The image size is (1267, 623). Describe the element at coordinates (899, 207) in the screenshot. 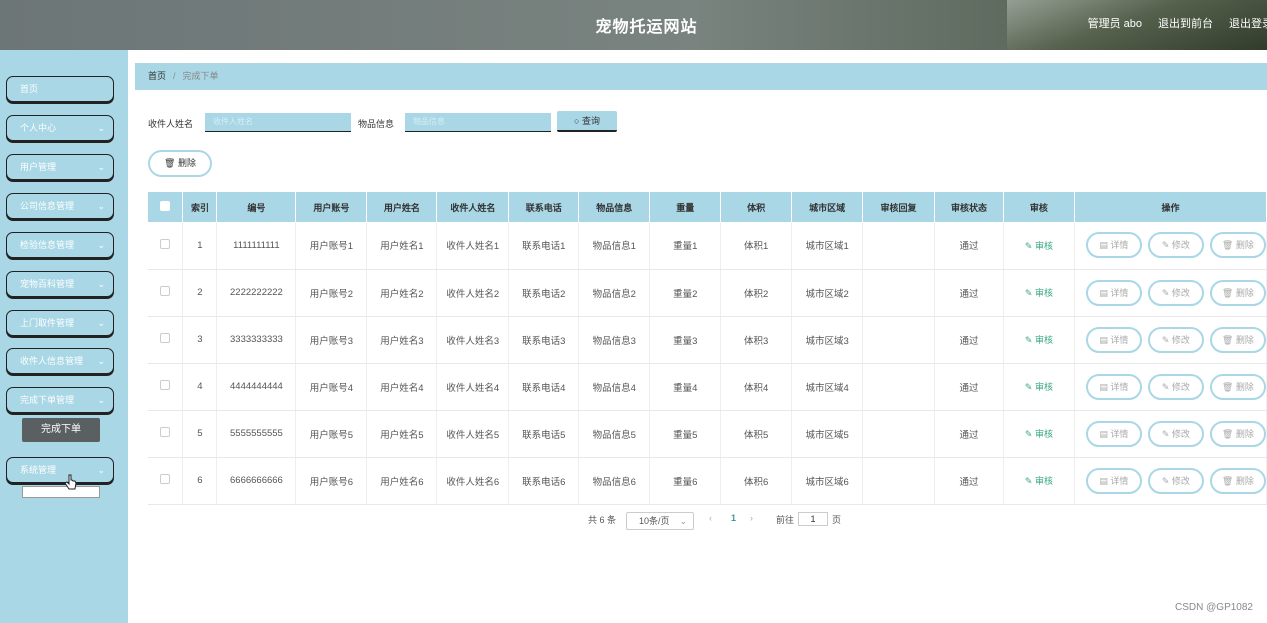

I see `column-header: 审核回复` at that location.